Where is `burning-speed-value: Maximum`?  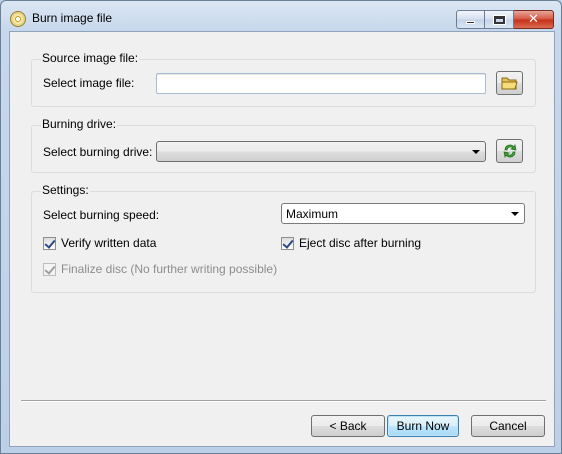
burning-speed-value: Maximum is located at coordinates (312, 214).